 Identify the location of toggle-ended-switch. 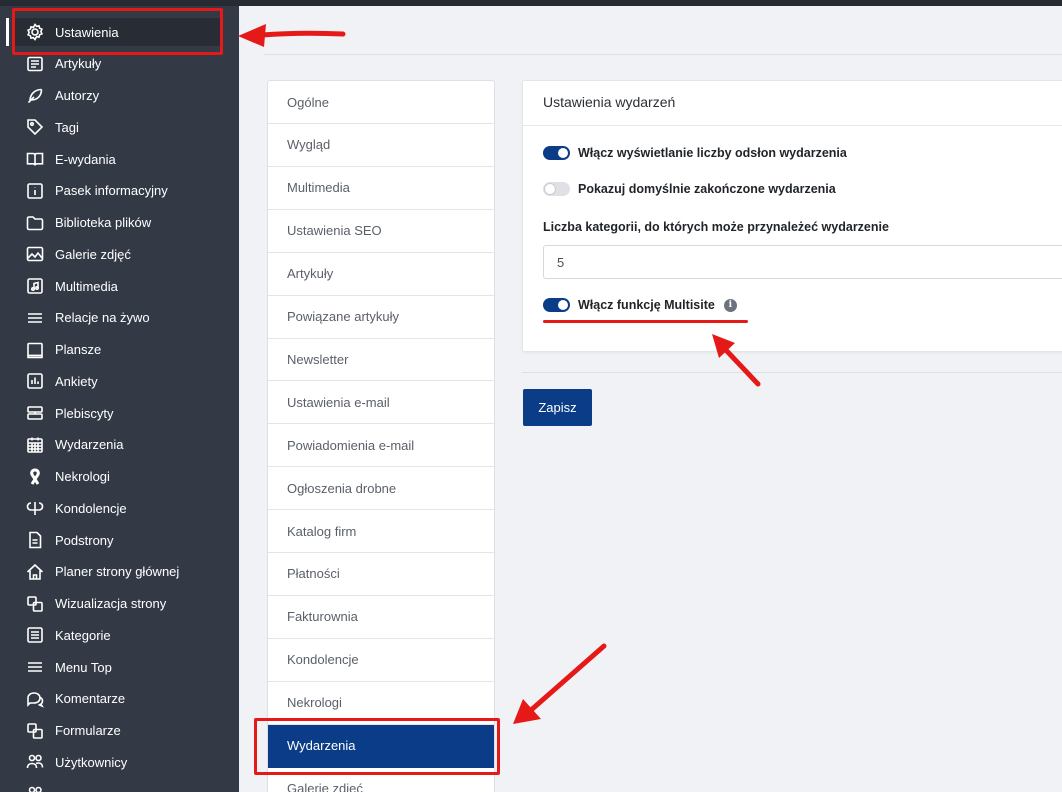
(556, 189).